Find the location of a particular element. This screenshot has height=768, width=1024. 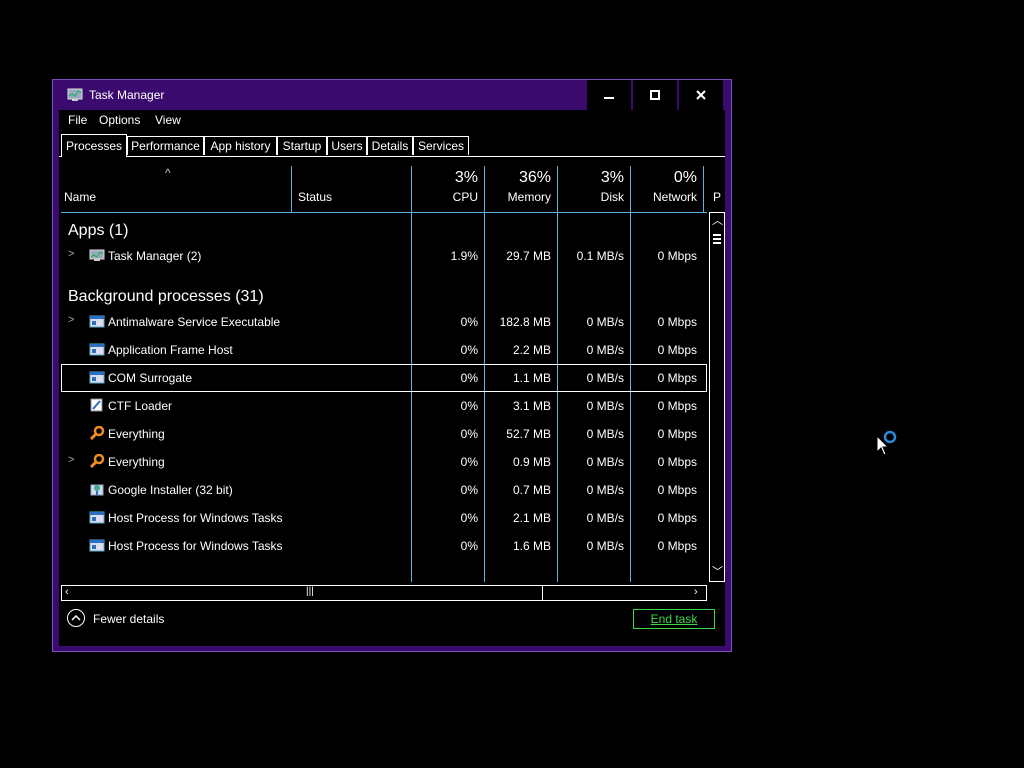

column-disk: Disk is located at coordinates (590, 197).